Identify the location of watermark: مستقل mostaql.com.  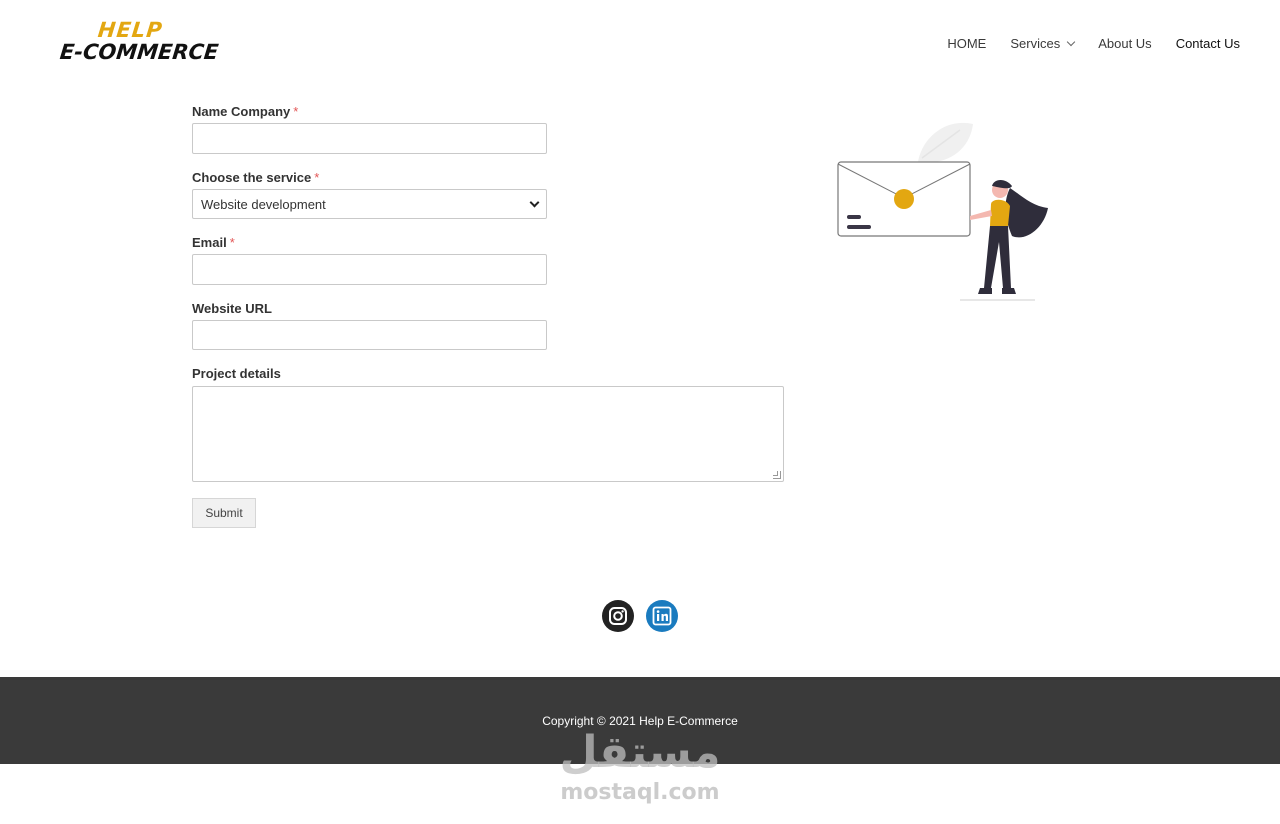
(640, 773).